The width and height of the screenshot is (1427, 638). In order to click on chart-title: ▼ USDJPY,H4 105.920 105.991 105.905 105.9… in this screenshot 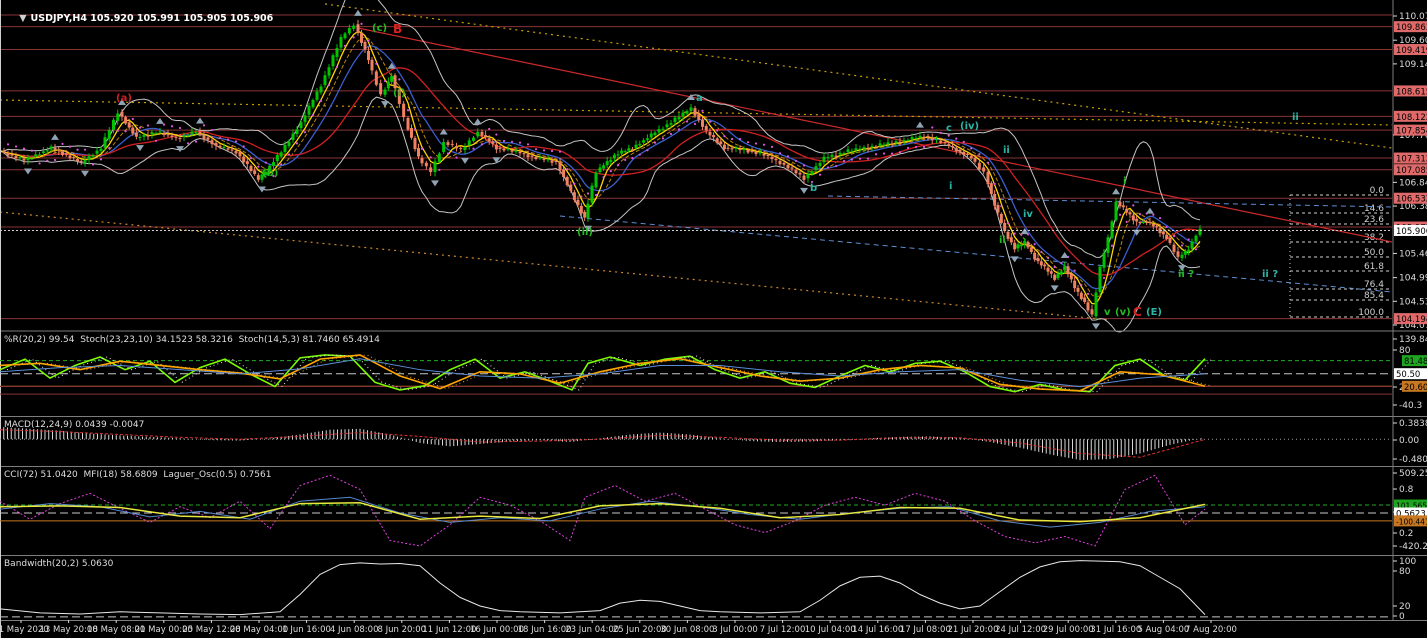, I will do `click(139, 18)`.